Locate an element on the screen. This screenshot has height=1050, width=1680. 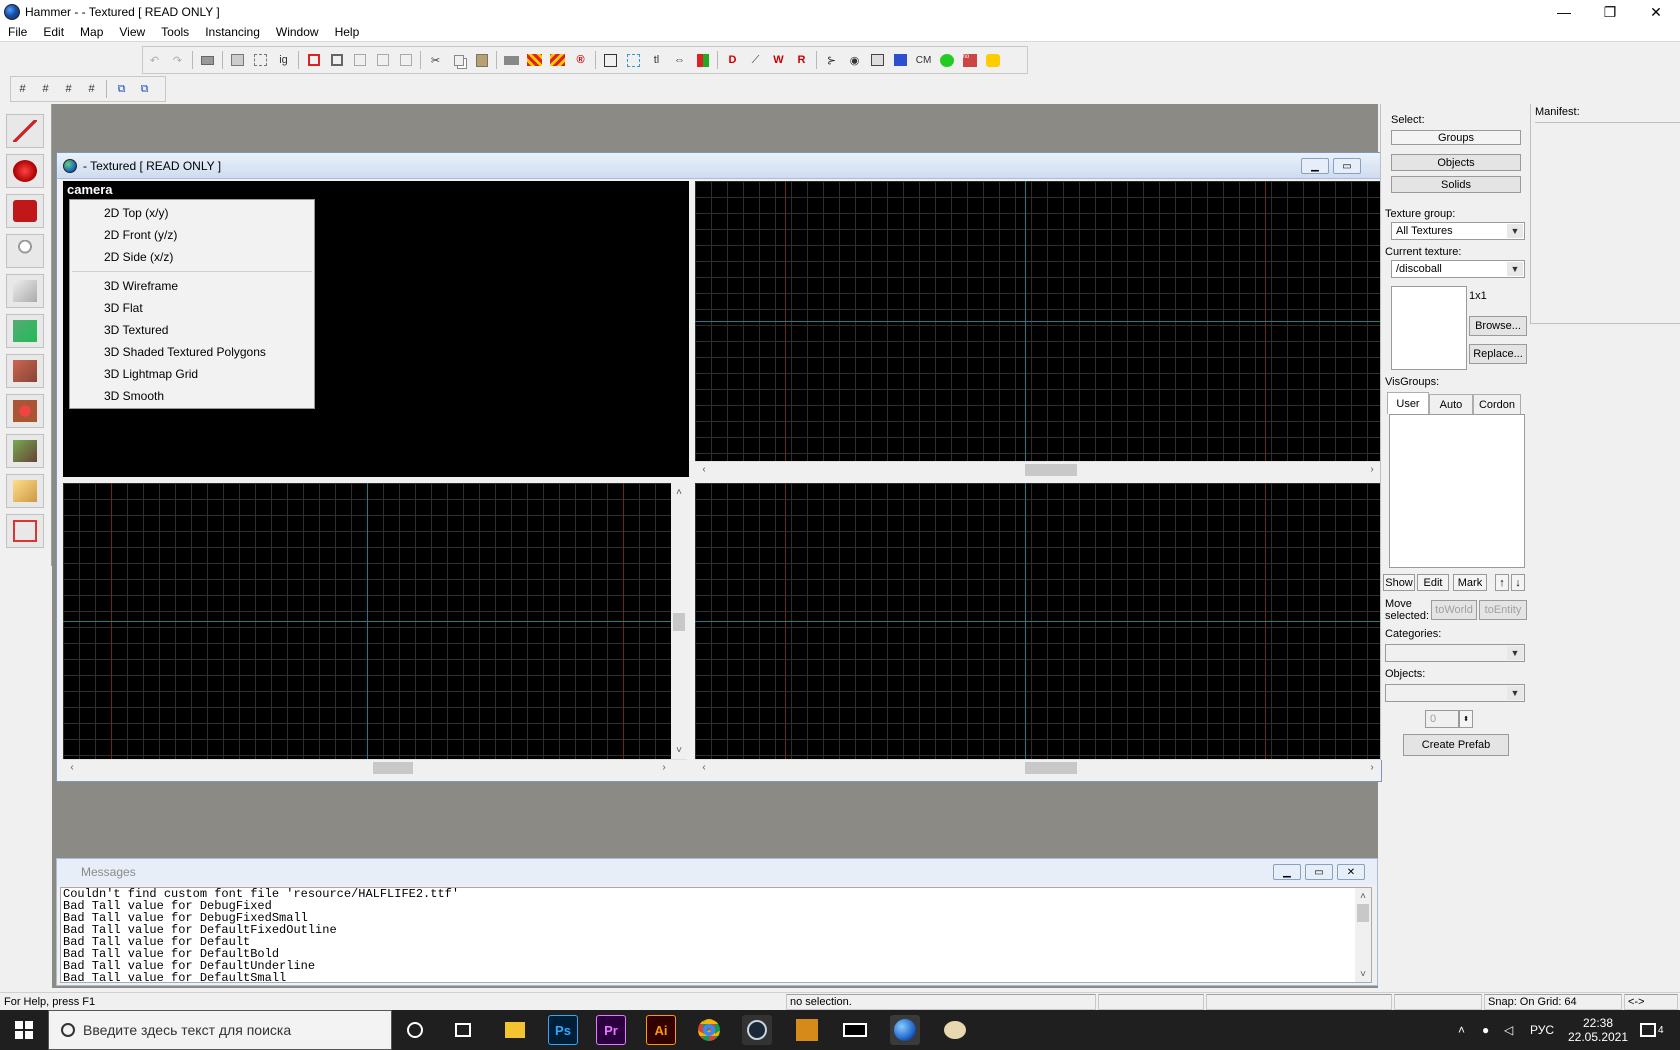
overlay-tool is located at coordinates (25, 451).